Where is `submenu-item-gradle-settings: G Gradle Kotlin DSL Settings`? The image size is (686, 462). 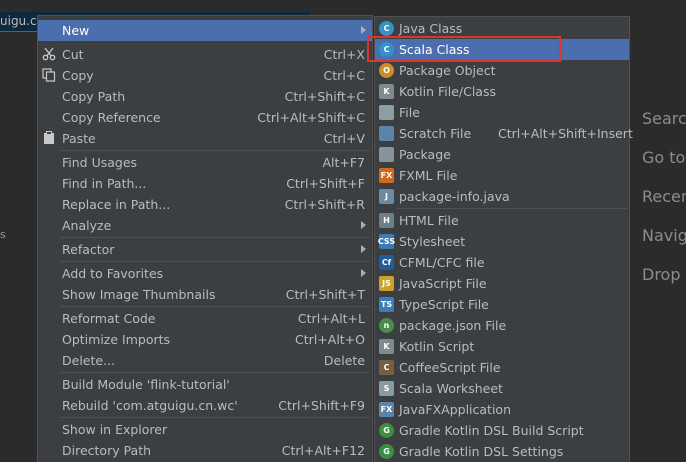
submenu-item-gradle-settings: G Gradle Kotlin DSL Settings is located at coordinates (502, 451).